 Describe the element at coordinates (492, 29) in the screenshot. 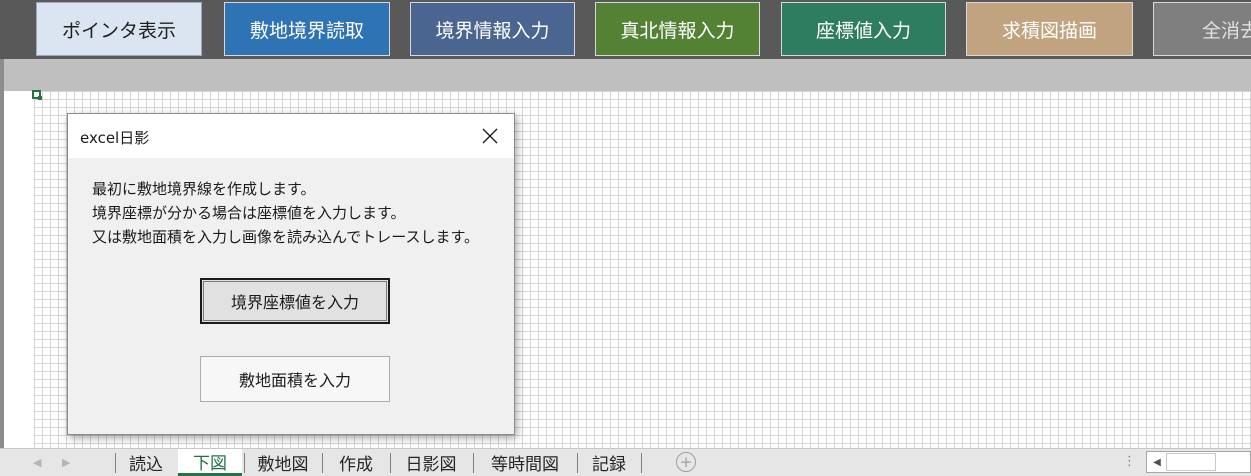

I see `boundary-info-input-button: 境界情報入力` at that location.